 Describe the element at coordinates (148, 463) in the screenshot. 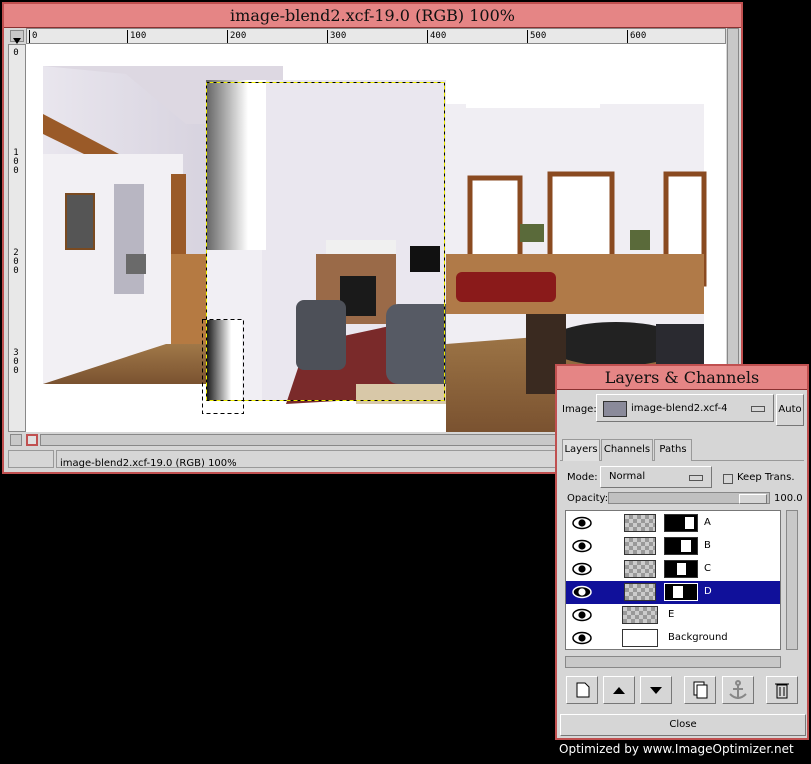

I see `status-text: image-blend2.xcf-19.0 (RGB) 100%` at that location.